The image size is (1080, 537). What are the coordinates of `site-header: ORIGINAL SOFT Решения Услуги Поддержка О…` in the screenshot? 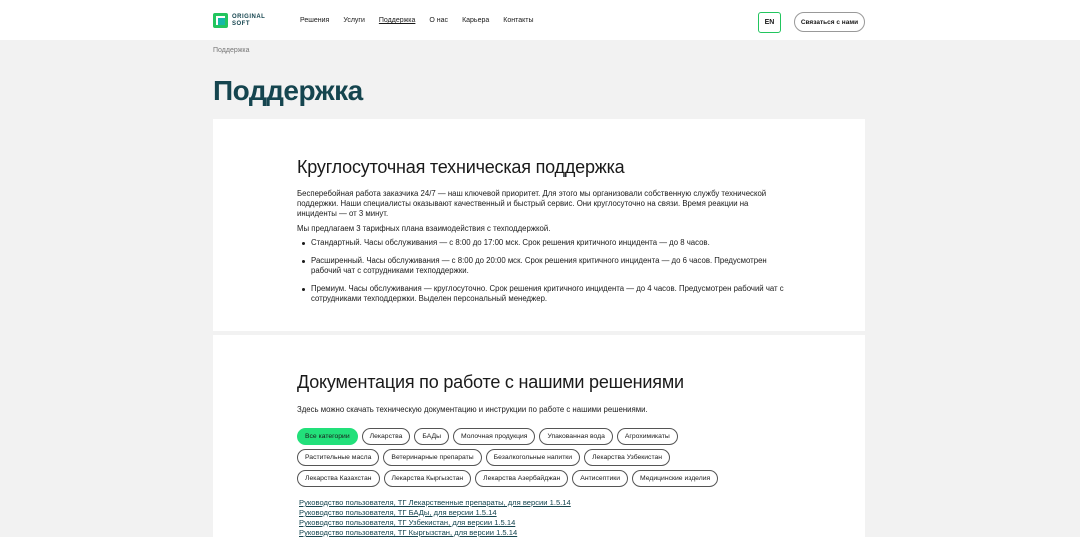 It's located at (540, 20).